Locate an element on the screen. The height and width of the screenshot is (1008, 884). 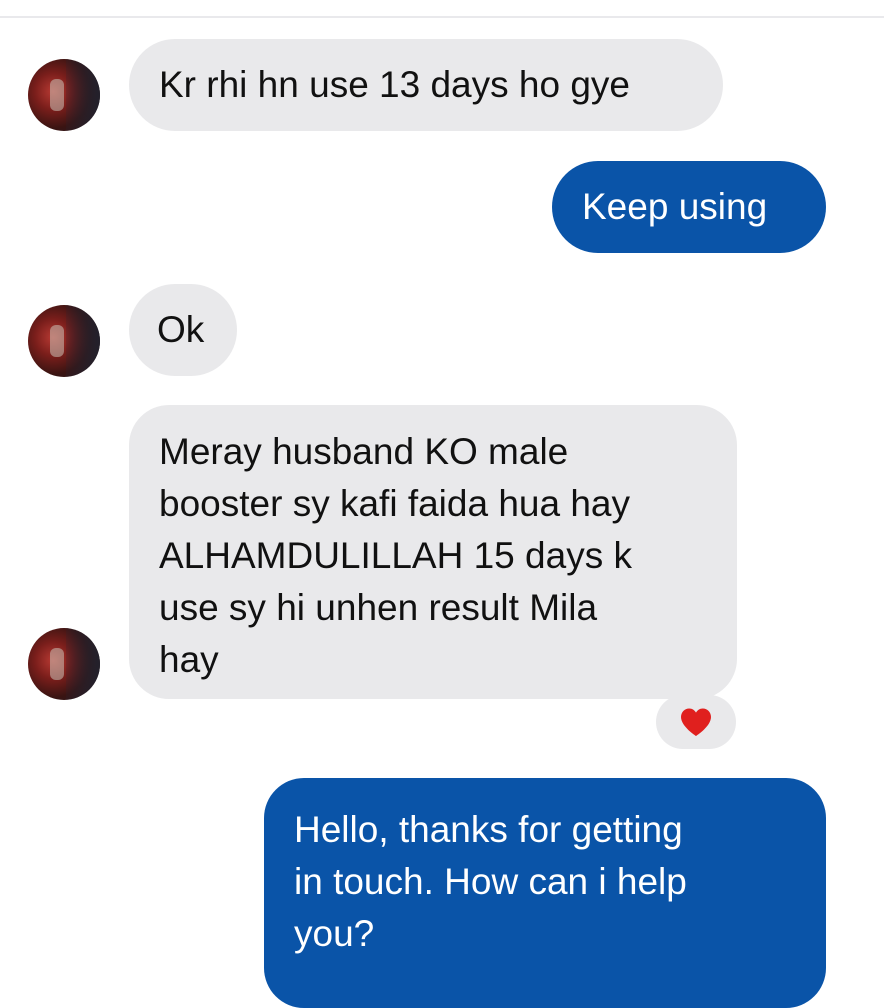
top-divider is located at coordinates (442, 9).